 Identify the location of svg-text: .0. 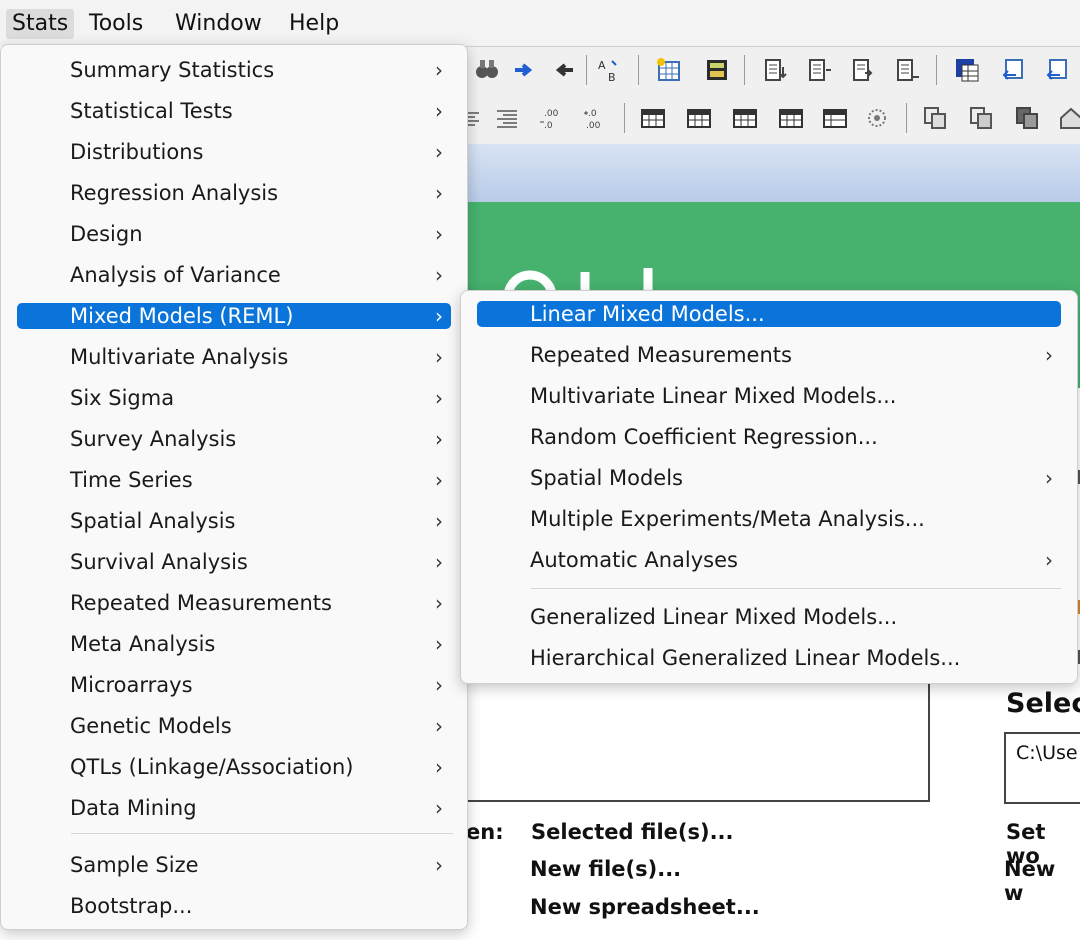
(548, 126).